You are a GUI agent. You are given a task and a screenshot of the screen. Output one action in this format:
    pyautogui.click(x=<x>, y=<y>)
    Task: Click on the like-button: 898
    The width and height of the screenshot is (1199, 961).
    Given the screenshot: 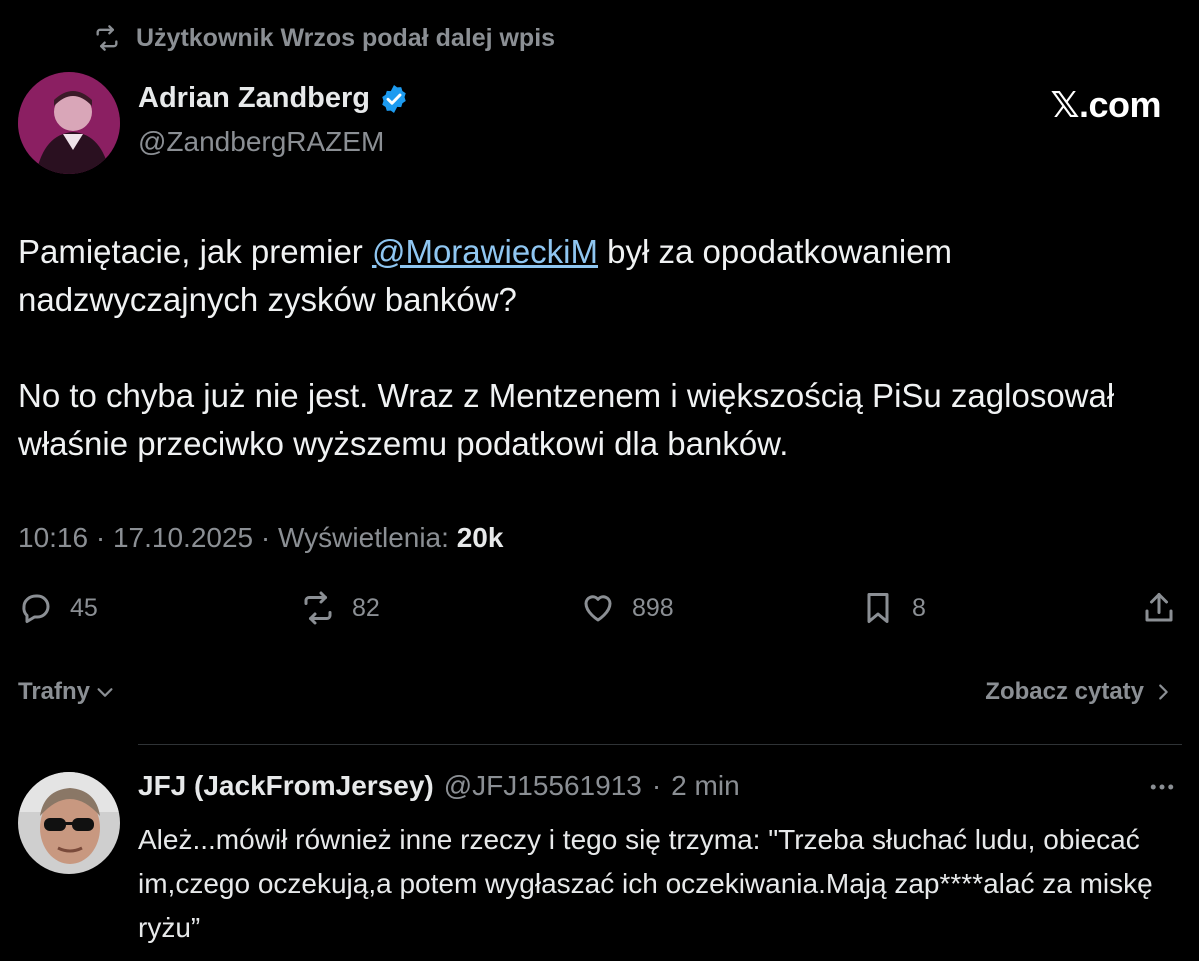 What is the action you would take?
    pyautogui.click(x=627, y=608)
    